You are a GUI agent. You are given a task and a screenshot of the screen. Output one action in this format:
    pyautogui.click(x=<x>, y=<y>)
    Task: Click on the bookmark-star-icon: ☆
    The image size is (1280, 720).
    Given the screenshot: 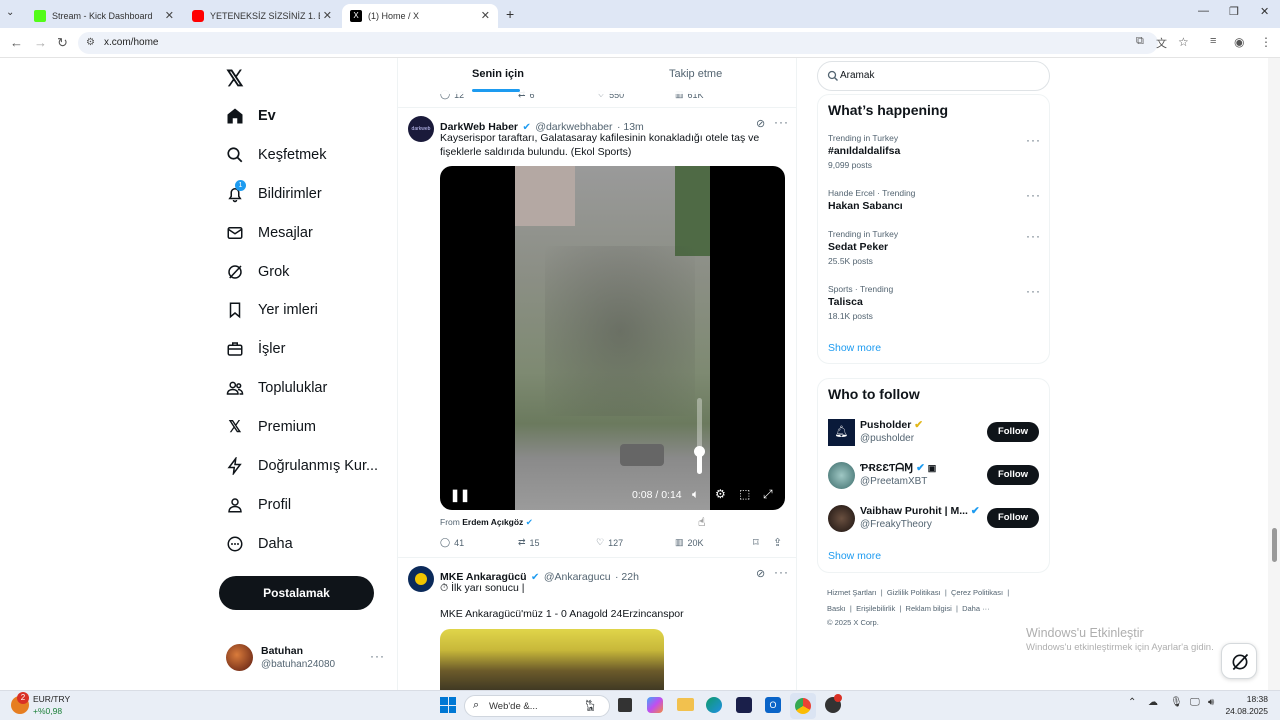 What is the action you would take?
    pyautogui.click(x=1183, y=42)
    